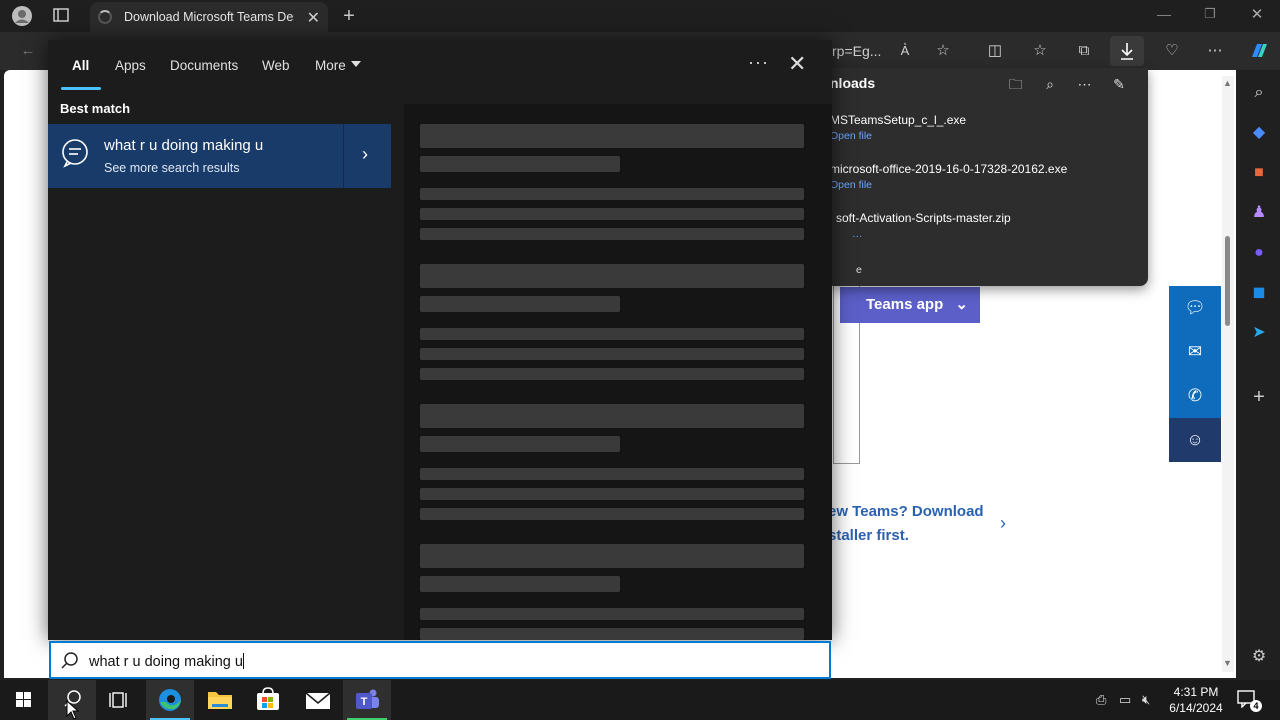  I want to click on download-item-name: MSTeamsSetup_c_l_.exe, so click(898, 120).